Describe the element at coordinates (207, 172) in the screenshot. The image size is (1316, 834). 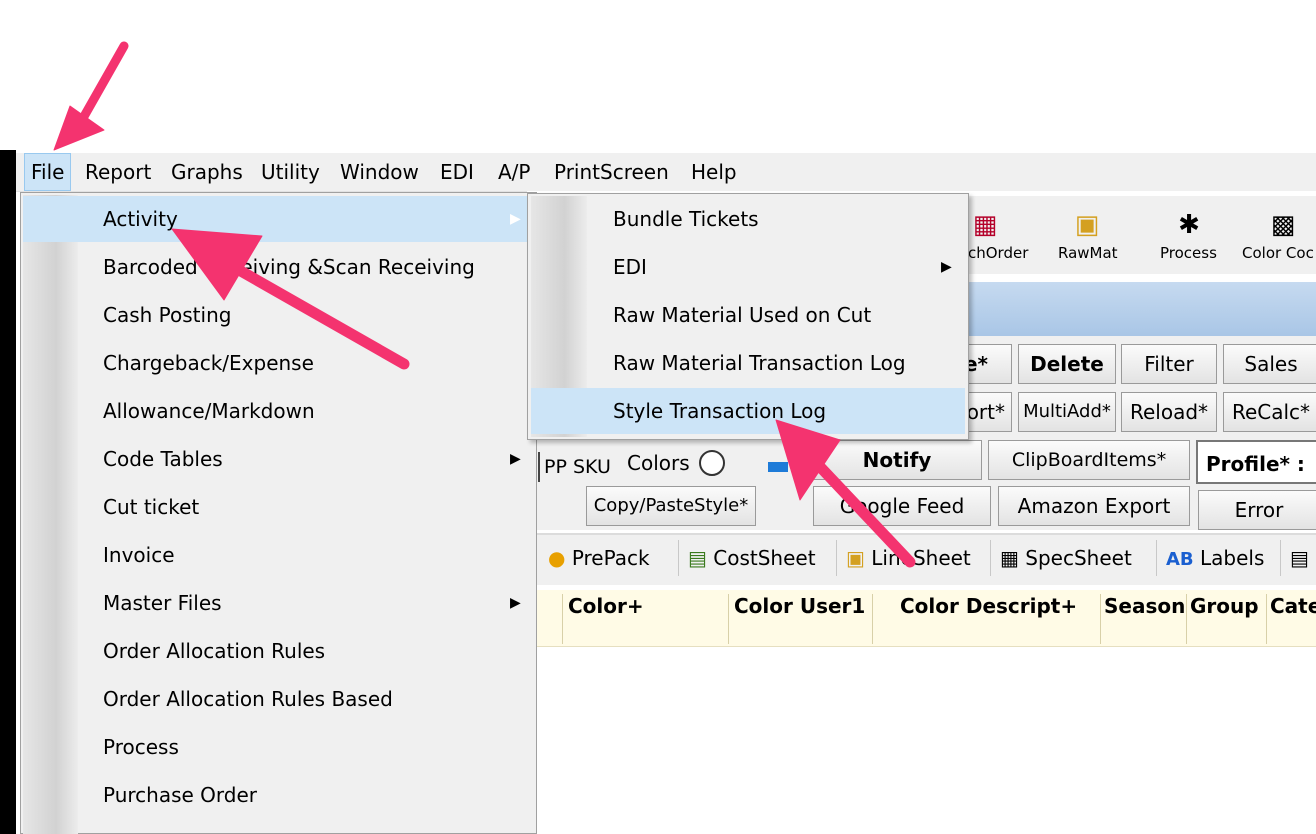
I see `menu-graphs: Graphs` at that location.